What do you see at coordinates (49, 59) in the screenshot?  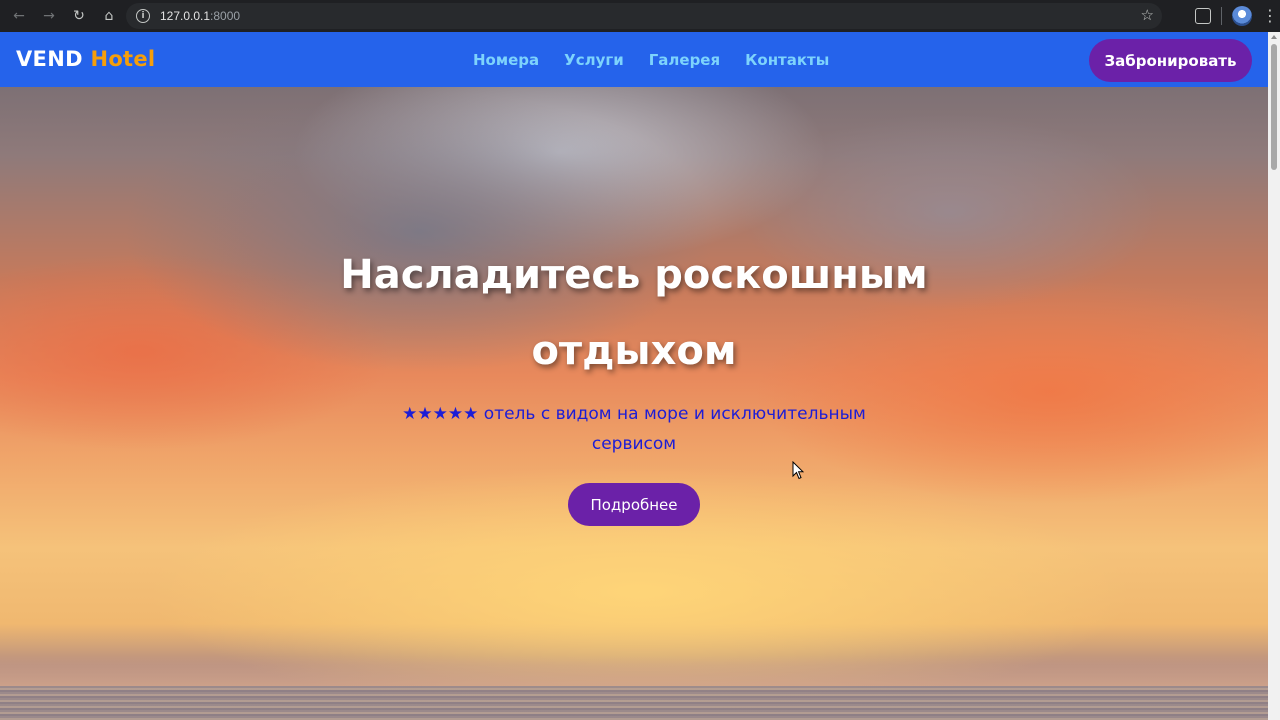 I see `logo-main: VEND` at bounding box center [49, 59].